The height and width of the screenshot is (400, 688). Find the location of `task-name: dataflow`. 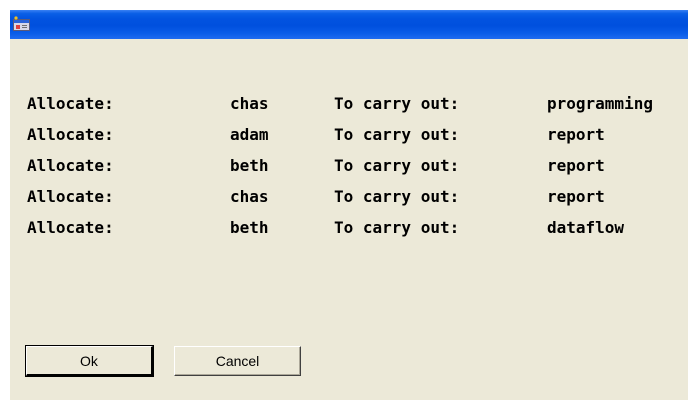

task-name: dataflow is located at coordinates (586, 227).